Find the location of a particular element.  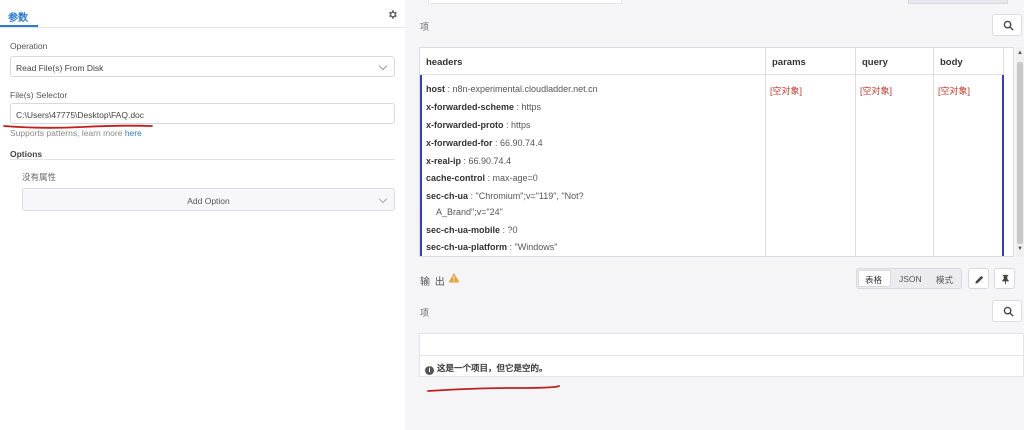

output-view-switch: 表格 JSON 模式 is located at coordinates (909, 278).